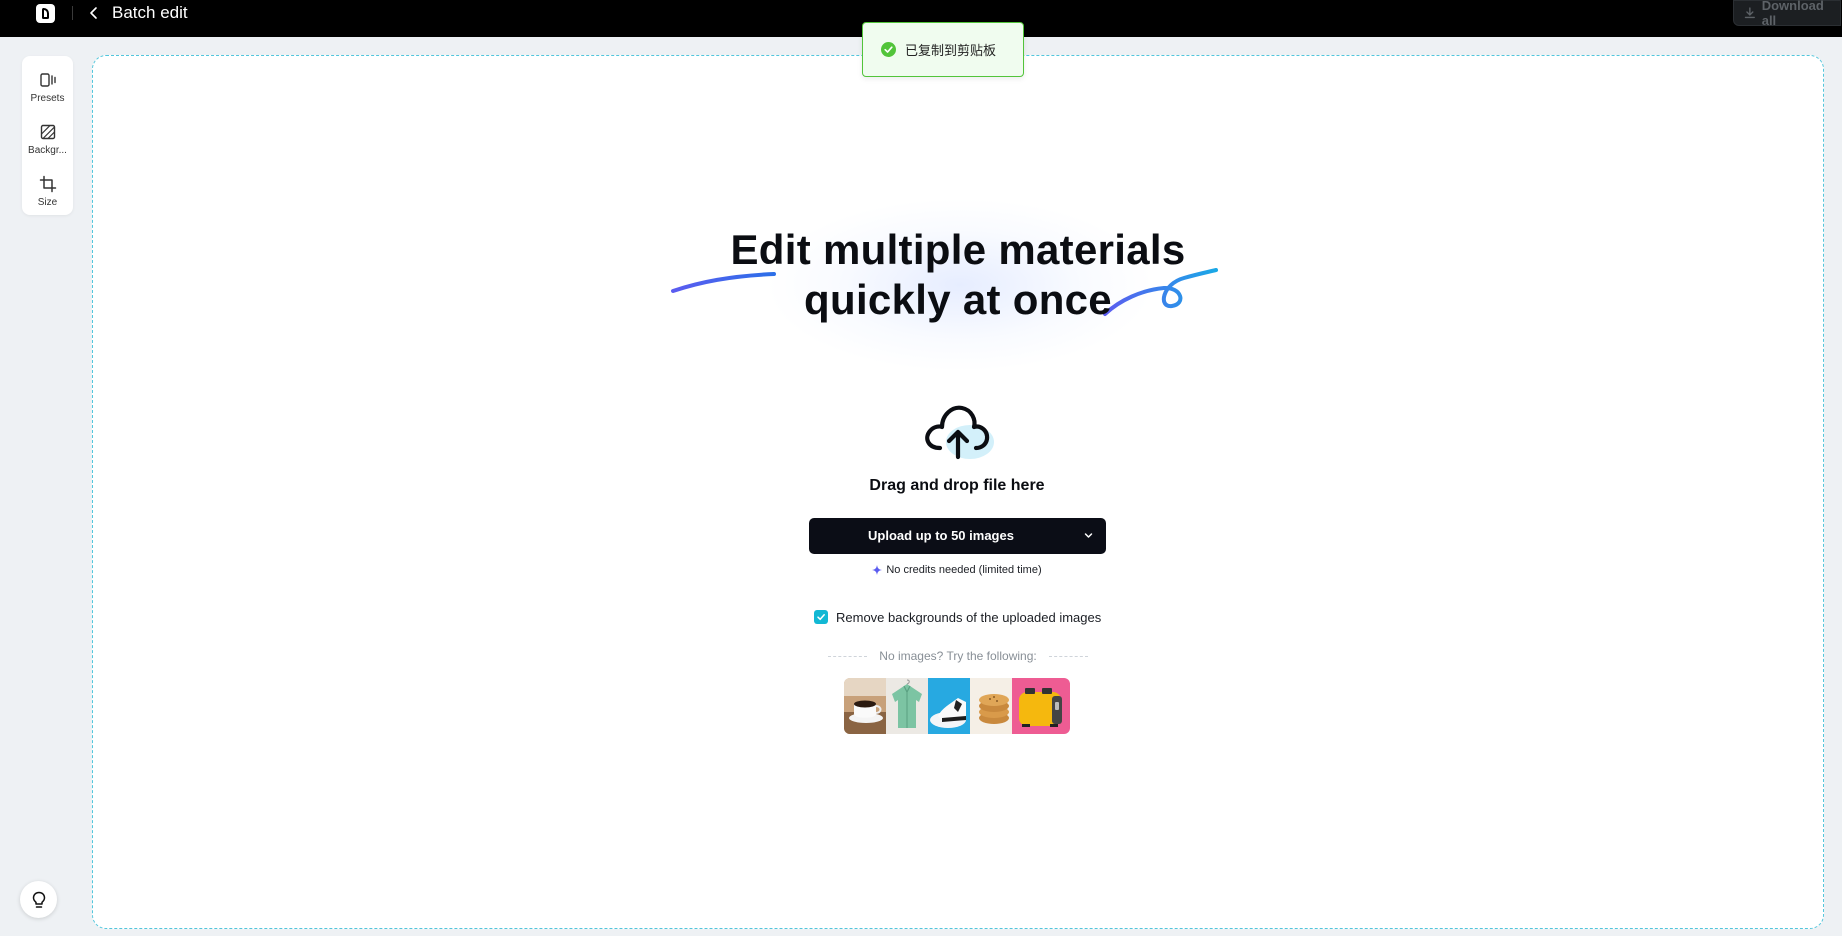 The height and width of the screenshot is (936, 1842). I want to click on headline-line-1: Edit multiple materials, so click(958, 249).